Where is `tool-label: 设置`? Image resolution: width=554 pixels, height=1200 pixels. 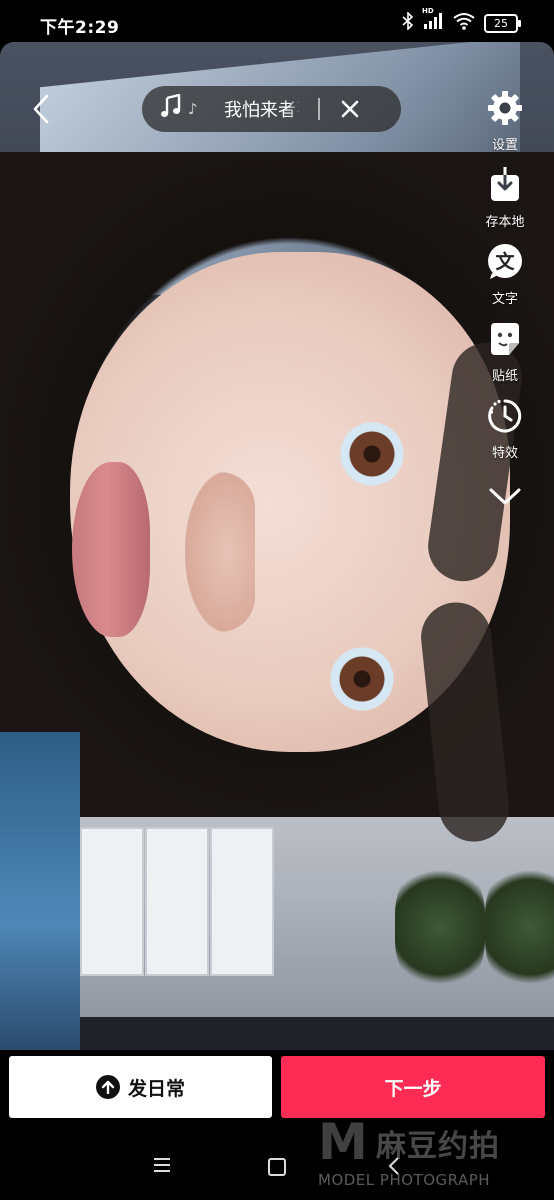 tool-label: 设置 is located at coordinates (504, 145).